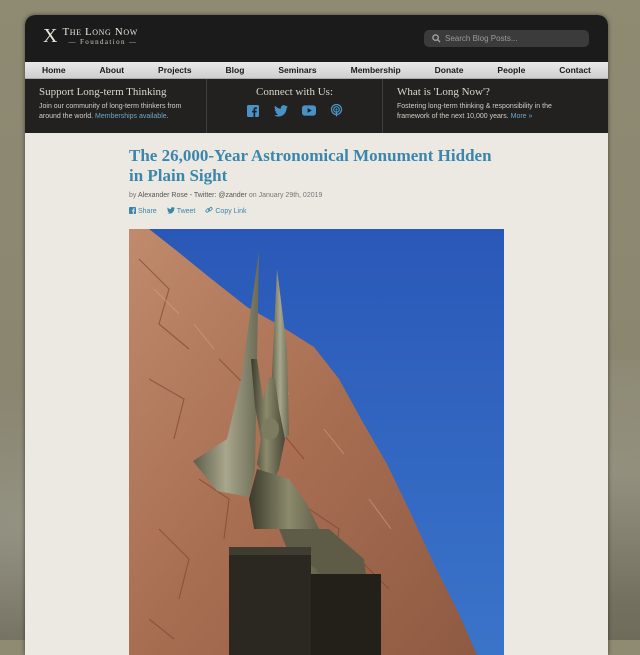  I want to click on nav-item-contact: Contact, so click(575, 70).